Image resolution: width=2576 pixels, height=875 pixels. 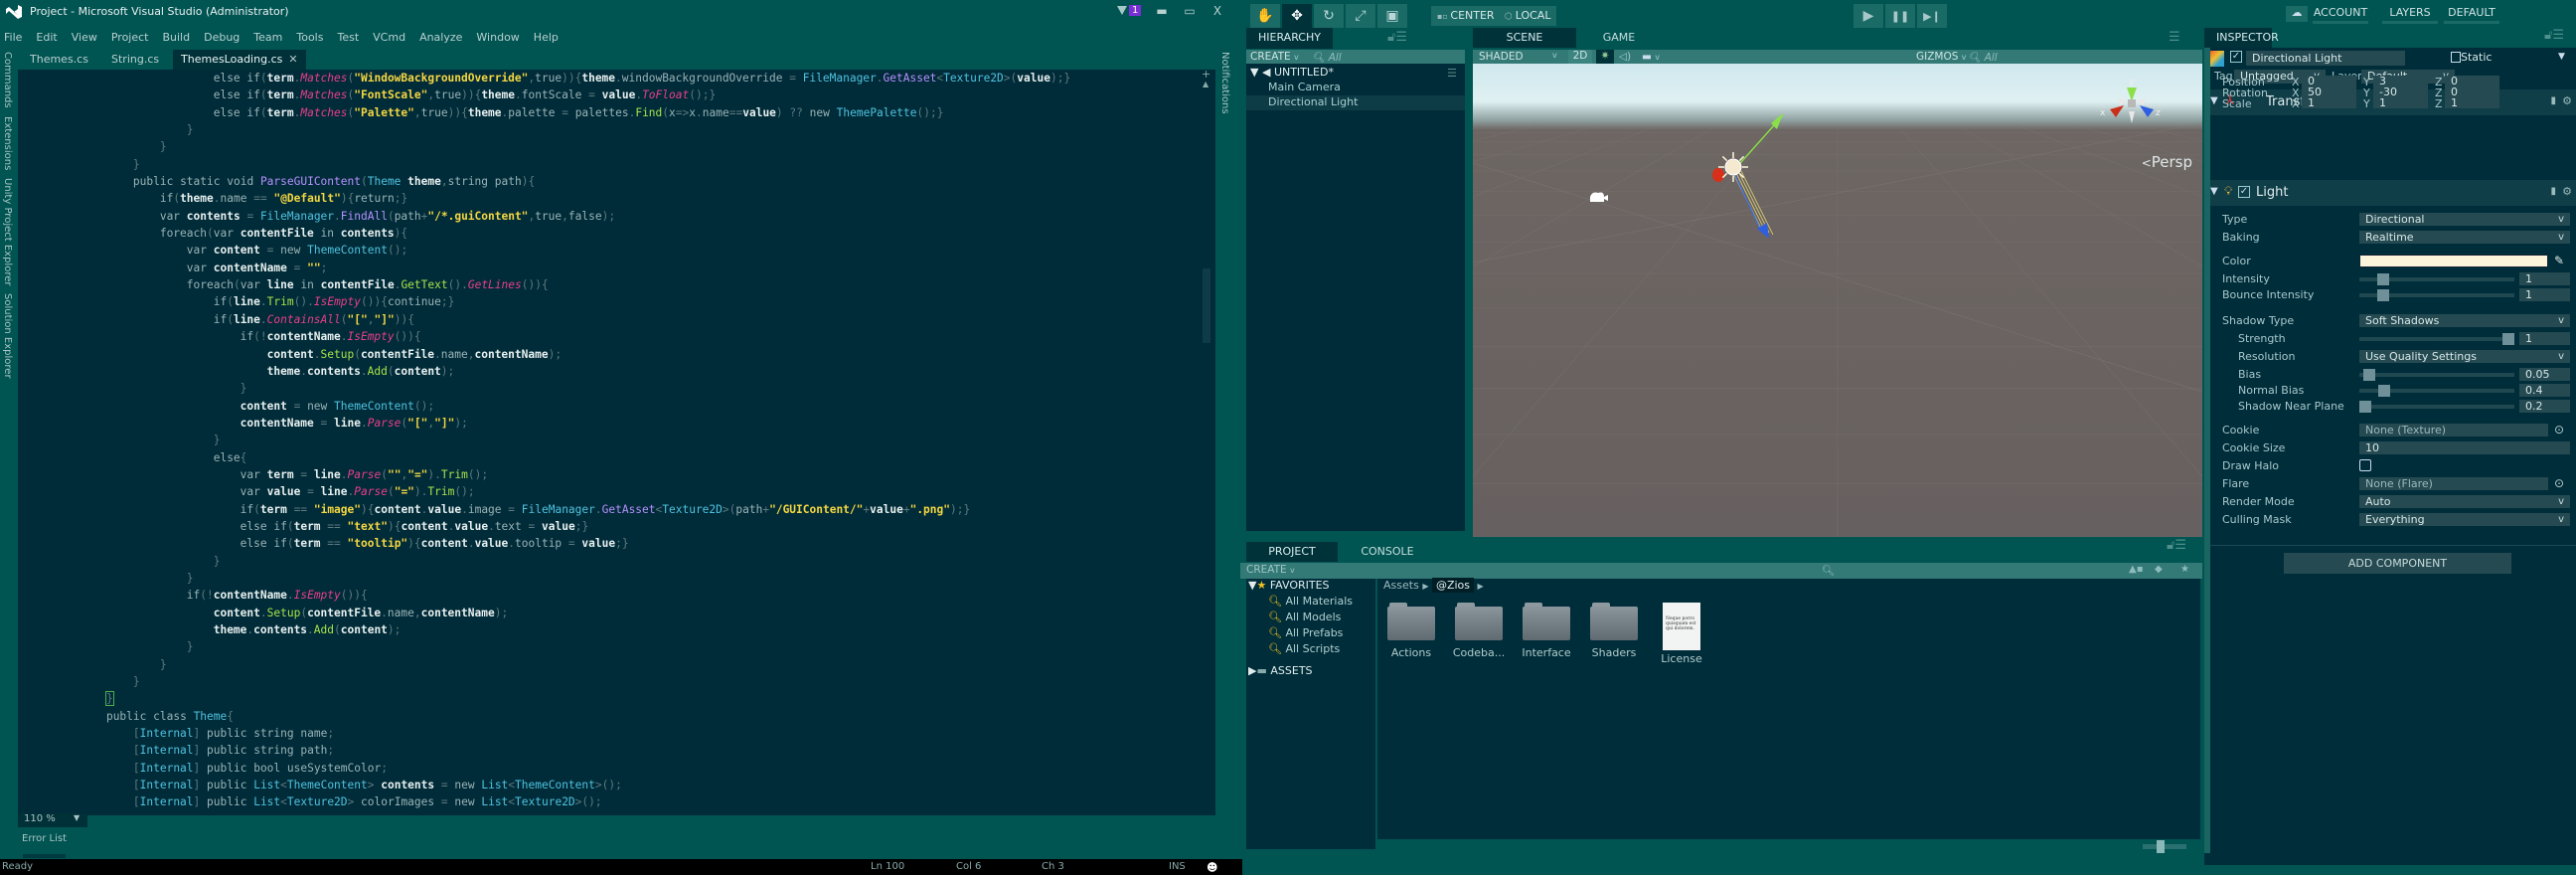 I want to click on hierarchy-item-directional-light: Directional Light, so click(x=1355, y=102).